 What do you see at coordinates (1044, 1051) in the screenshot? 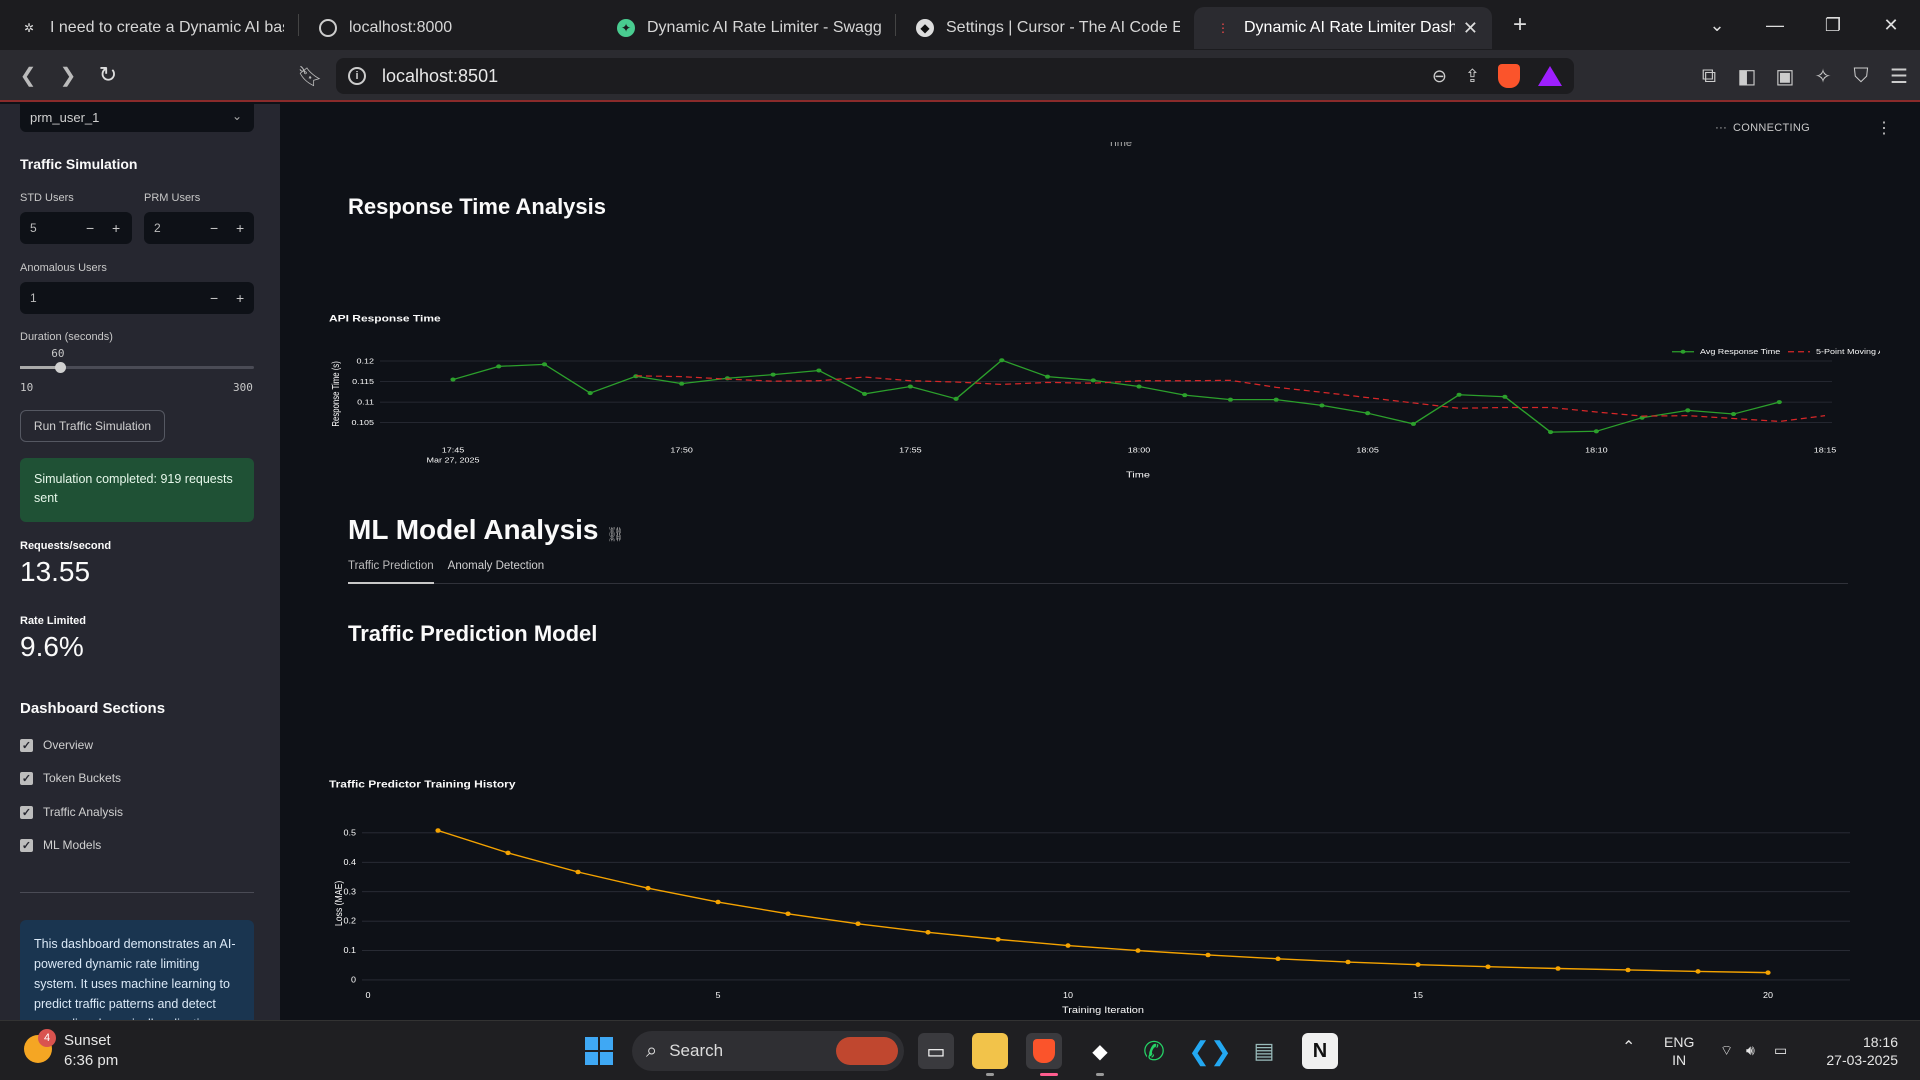
I see `brave-browser-icon` at bounding box center [1044, 1051].